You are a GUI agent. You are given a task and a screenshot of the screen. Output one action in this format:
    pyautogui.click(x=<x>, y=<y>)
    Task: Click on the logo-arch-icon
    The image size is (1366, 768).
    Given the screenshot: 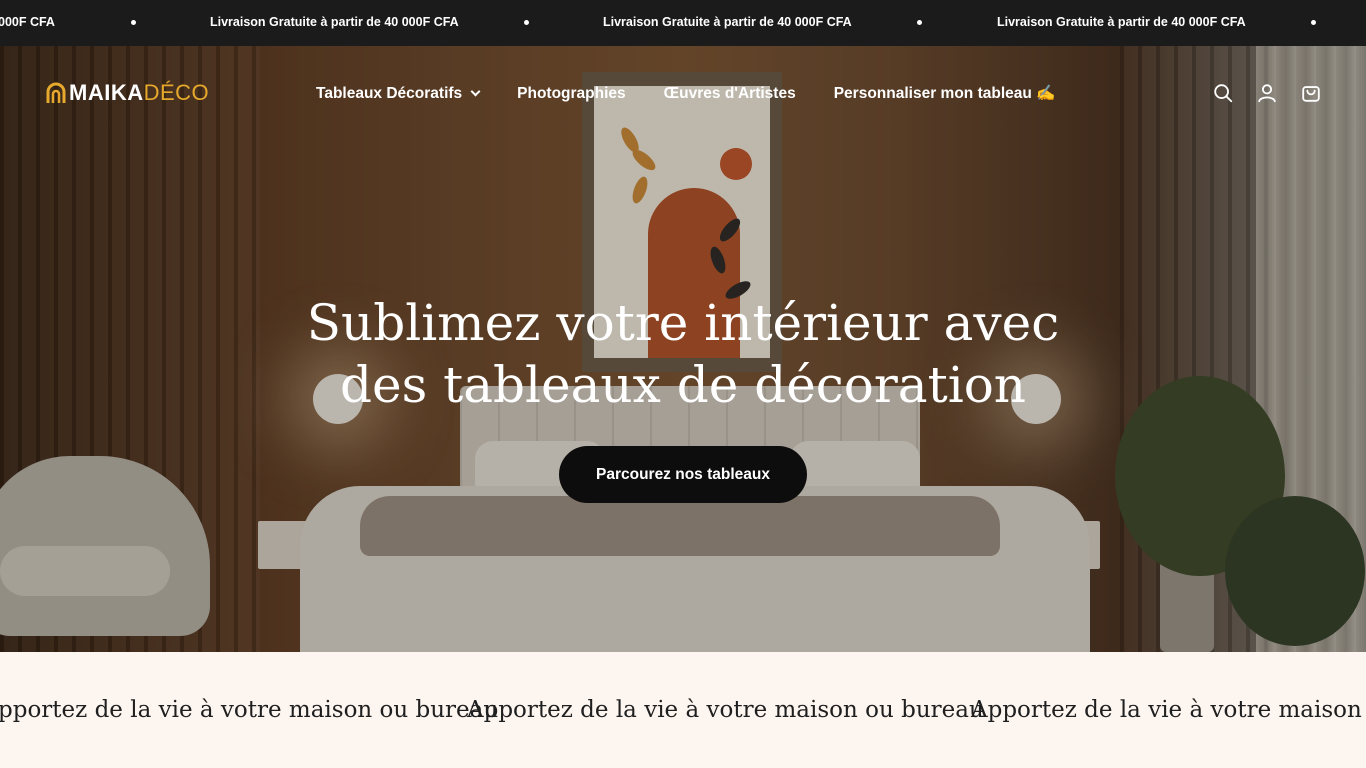 What is the action you would take?
    pyautogui.click(x=56, y=93)
    